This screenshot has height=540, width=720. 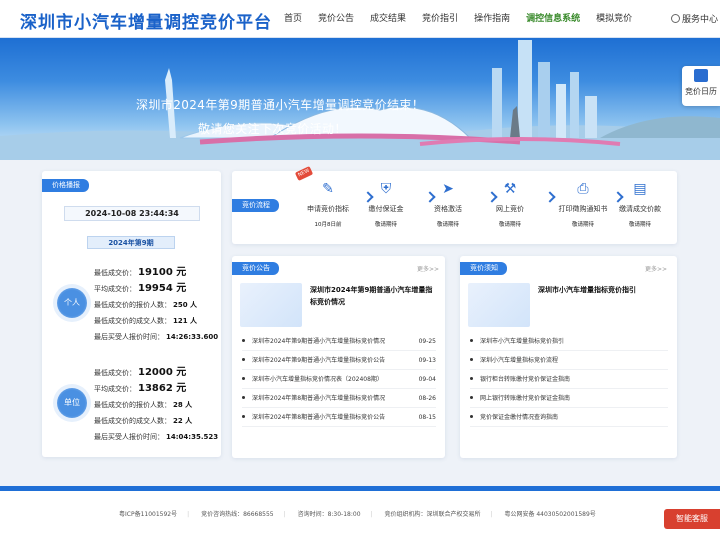 I want to click on company-avg-price-label: 平均成交价：, so click(x=115, y=389).